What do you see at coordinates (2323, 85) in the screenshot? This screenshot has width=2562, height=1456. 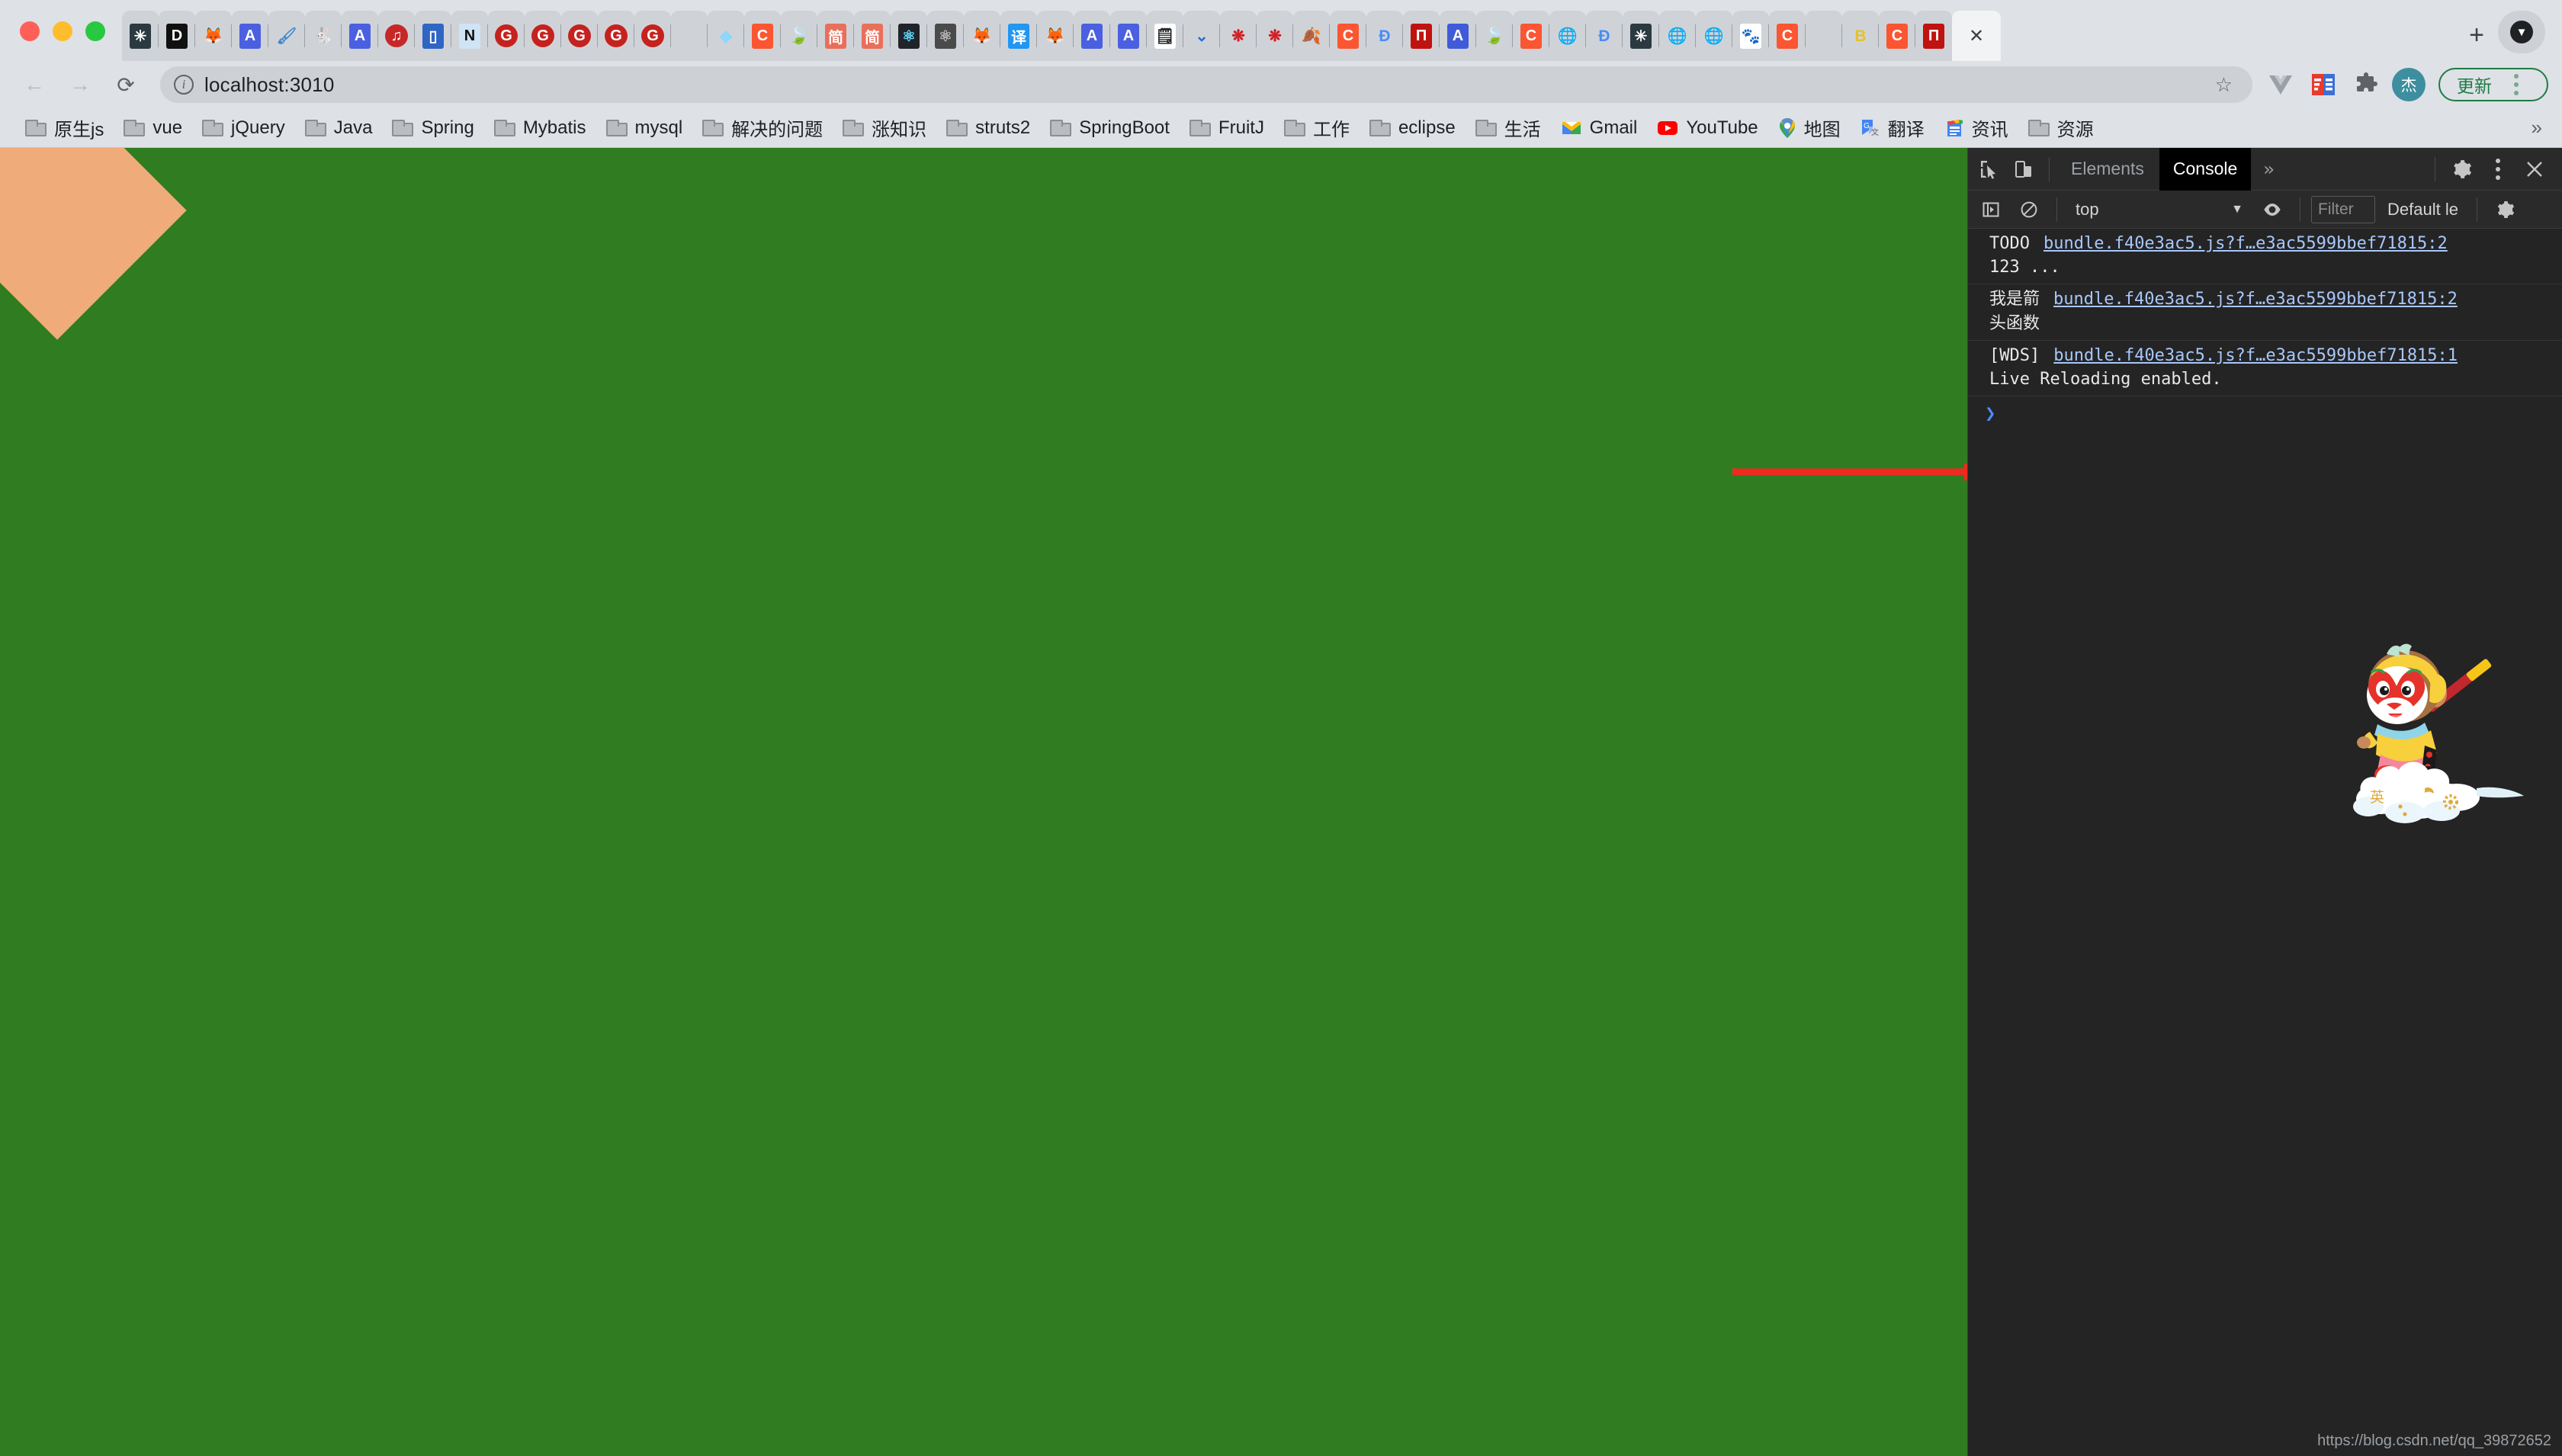 I see `fe-helper-icon` at bounding box center [2323, 85].